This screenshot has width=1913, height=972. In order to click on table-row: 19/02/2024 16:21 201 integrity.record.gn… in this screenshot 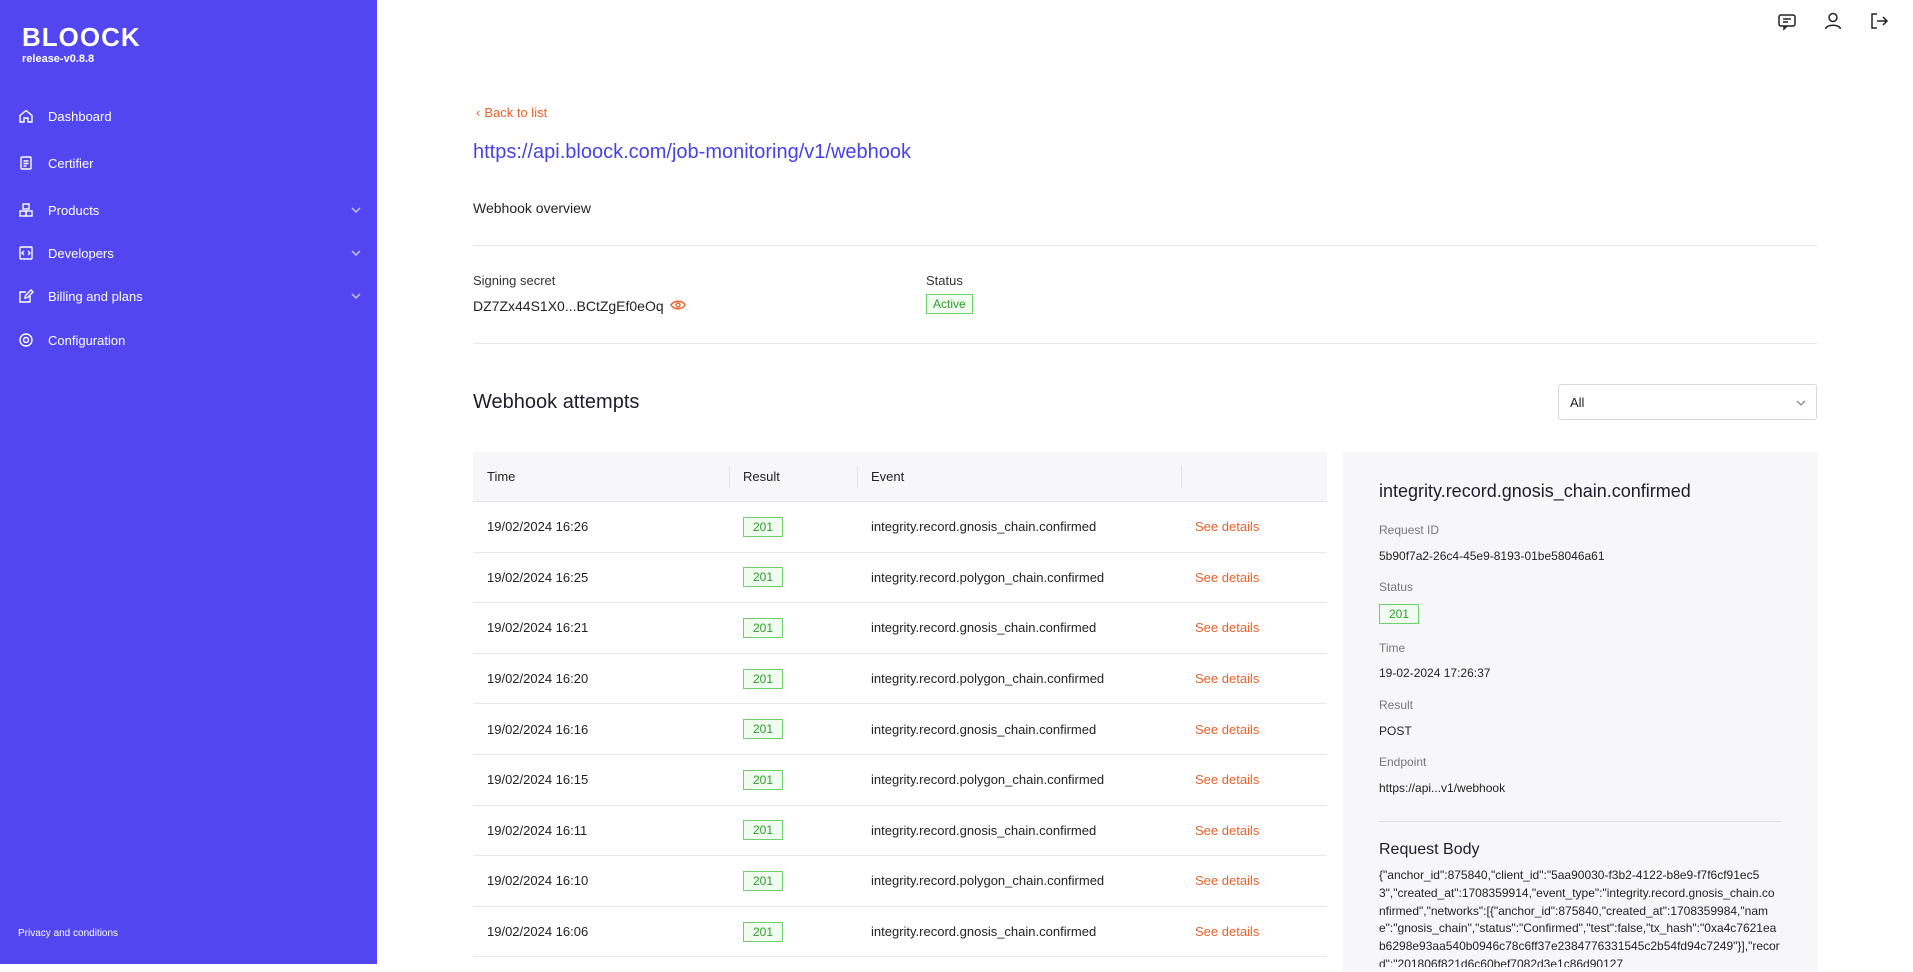, I will do `click(900, 628)`.